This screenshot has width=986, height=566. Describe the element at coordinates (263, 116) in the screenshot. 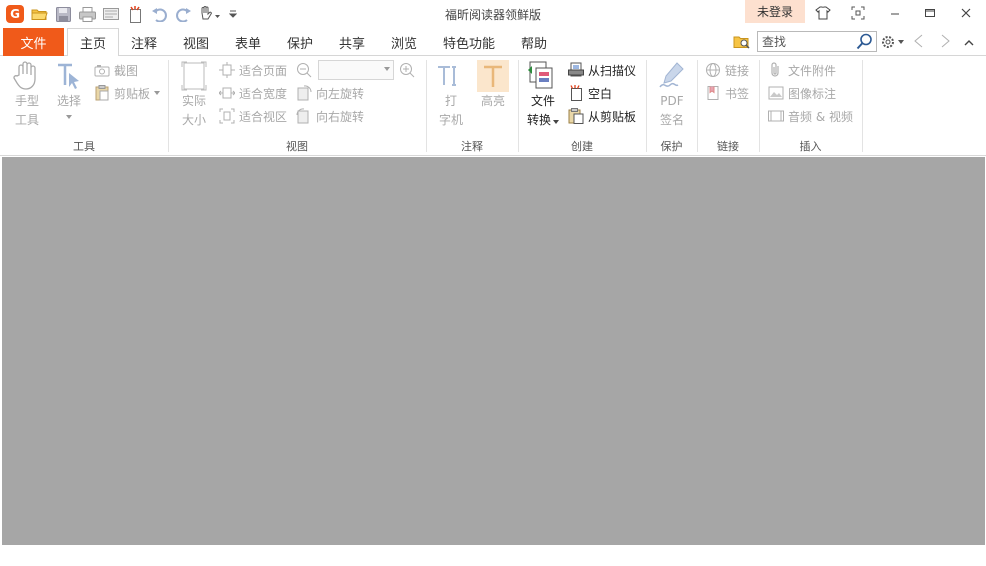

I see `fit-visible-label: 适合视区` at that location.